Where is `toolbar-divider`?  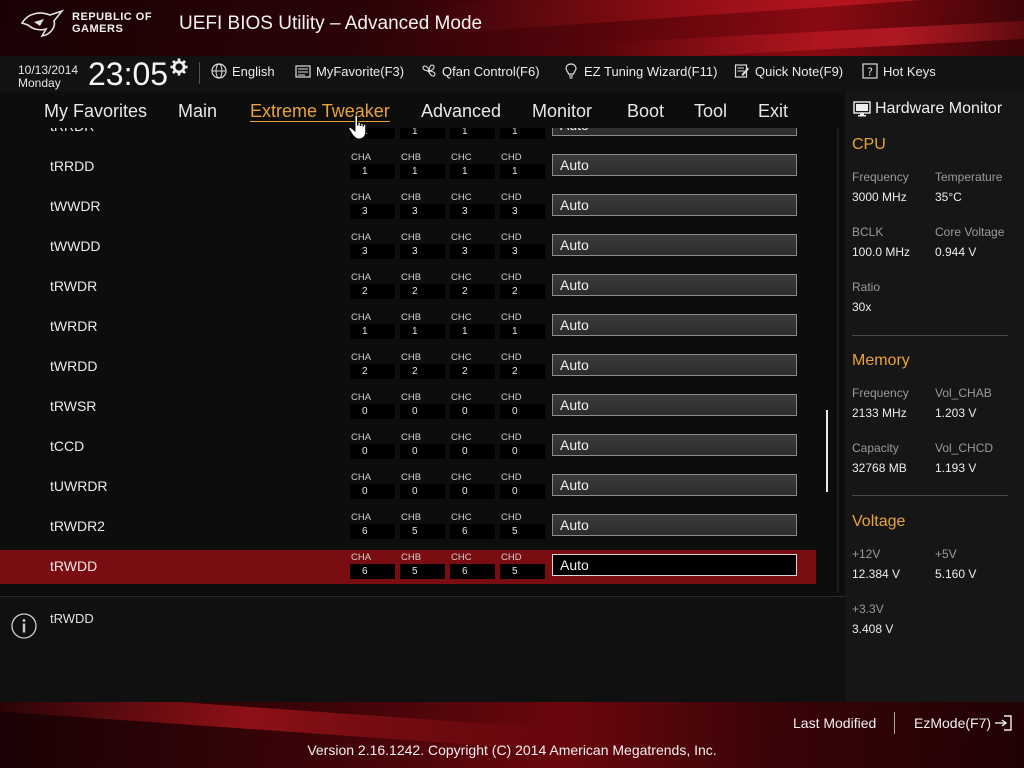 toolbar-divider is located at coordinates (199, 73).